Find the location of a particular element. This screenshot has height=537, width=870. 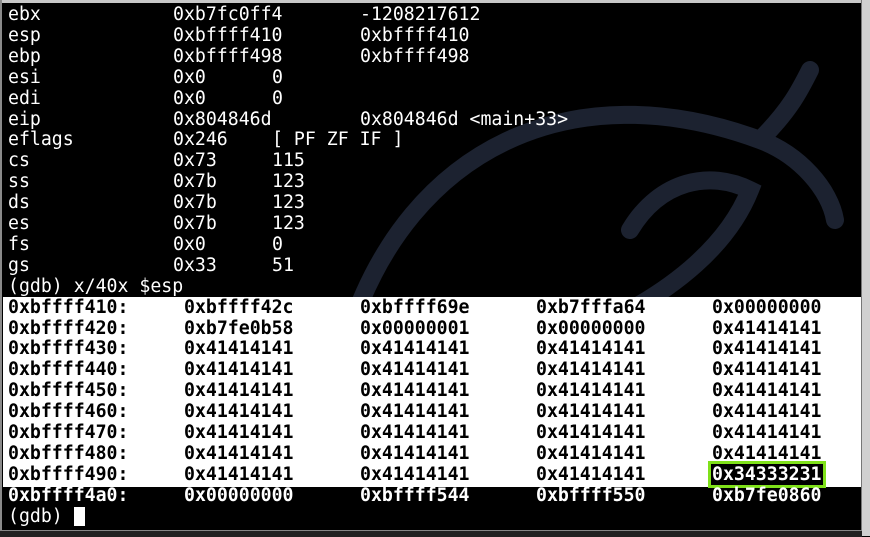

register-hex-value: 0x73 is located at coordinates (195, 161).